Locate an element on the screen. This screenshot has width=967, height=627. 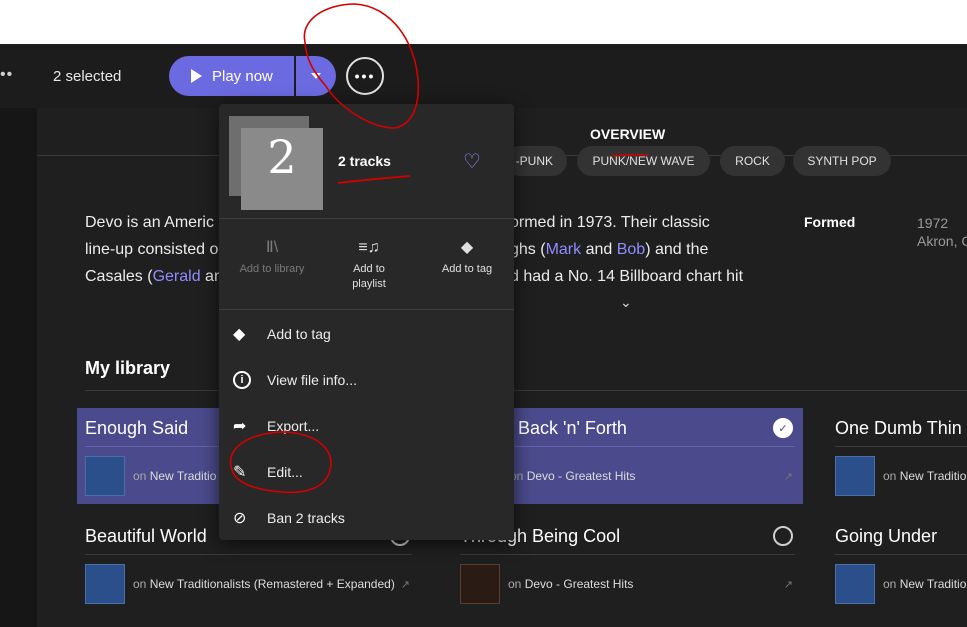
playlist-add-icon: ≡♫ is located at coordinates (369, 247).